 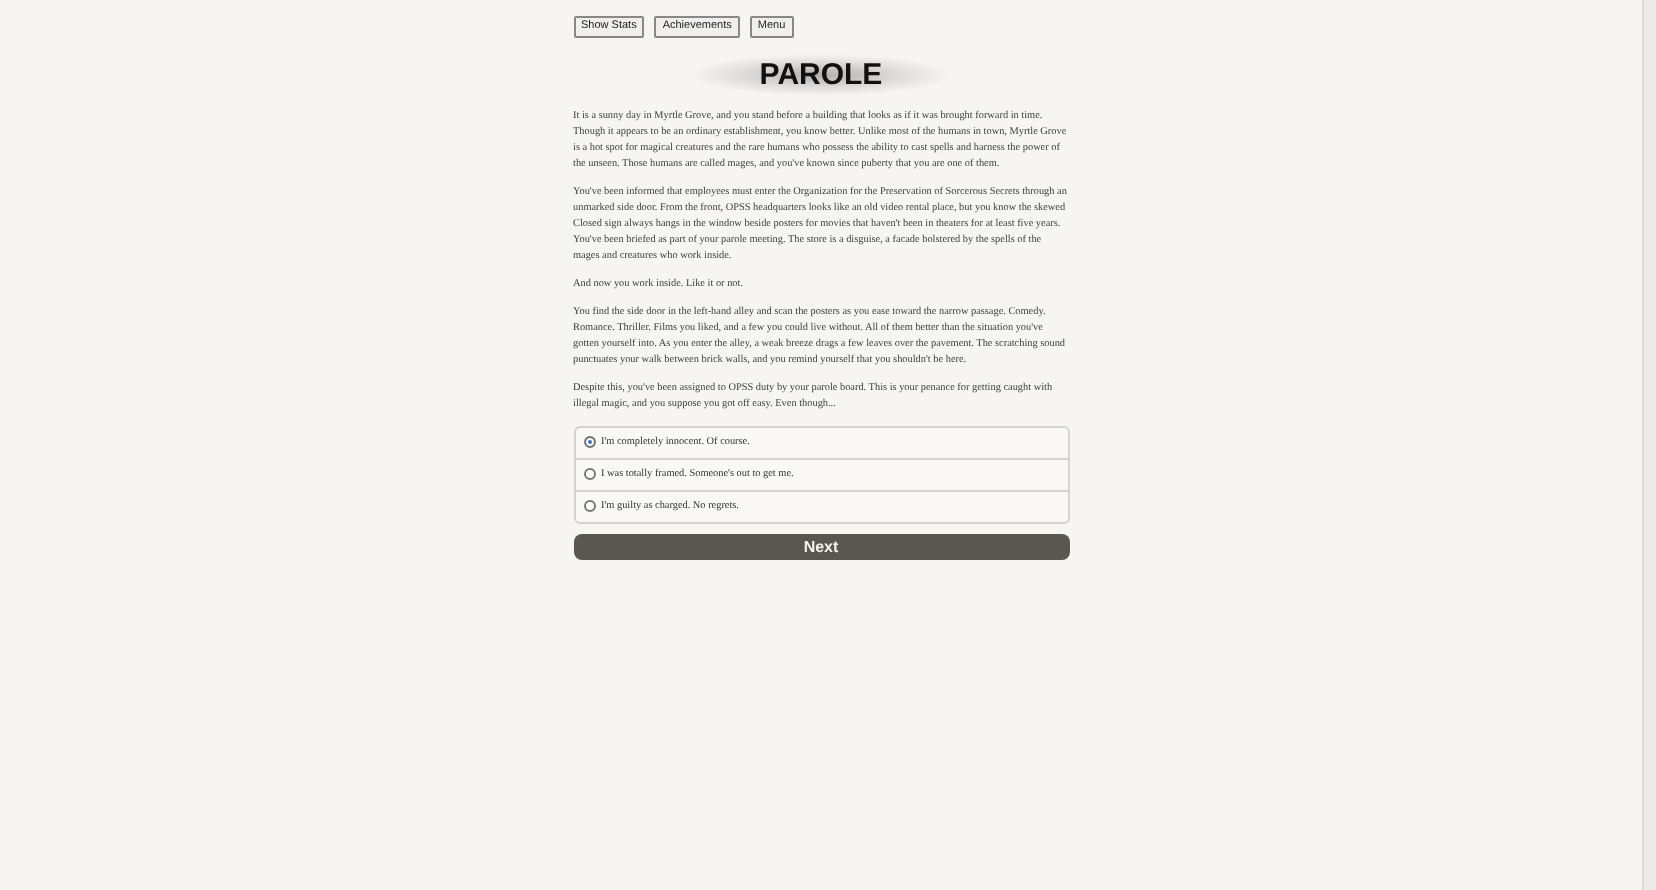 What do you see at coordinates (821, 546) in the screenshot?
I see `next-button: Next` at bounding box center [821, 546].